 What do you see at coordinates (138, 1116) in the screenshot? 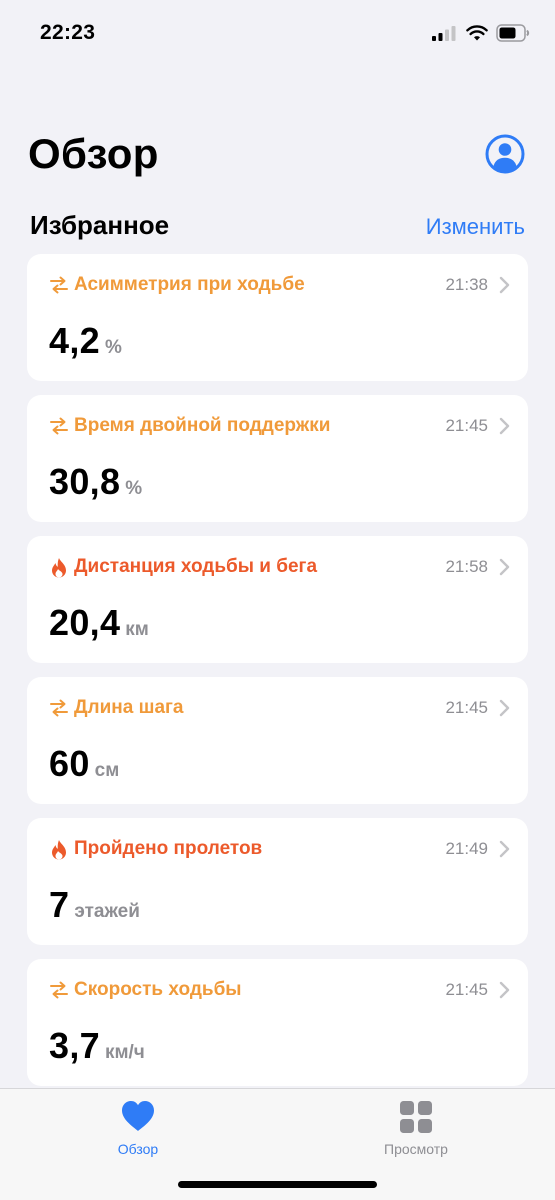
I see `heart-icon` at bounding box center [138, 1116].